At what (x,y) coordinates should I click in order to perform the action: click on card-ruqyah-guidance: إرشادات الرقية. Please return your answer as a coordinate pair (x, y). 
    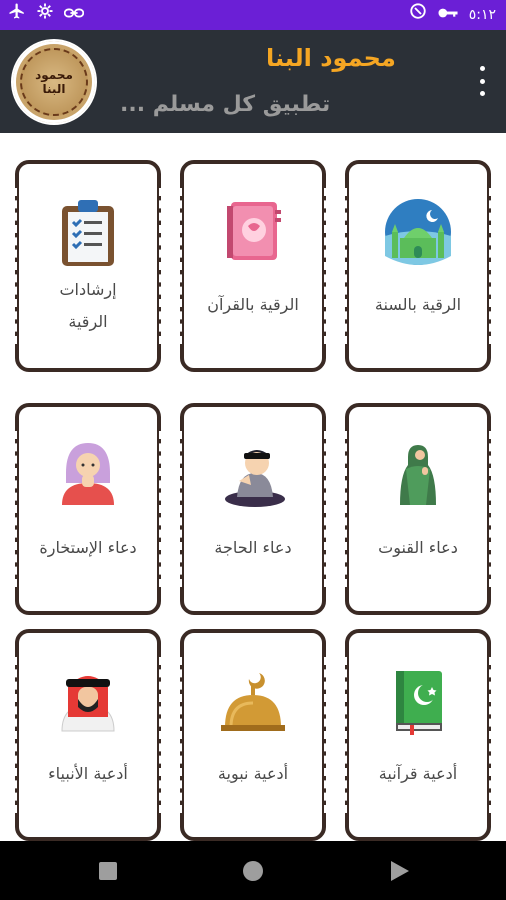
    Looking at the image, I should click on (88, 266).